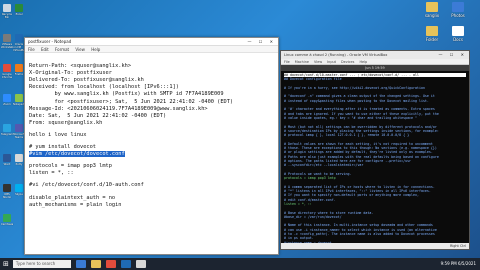  What do you see at coordinates (375, 246) in the screenshot?
I see `vbox-statusbar: Right Ctrl` at bounding box center [375, 246].